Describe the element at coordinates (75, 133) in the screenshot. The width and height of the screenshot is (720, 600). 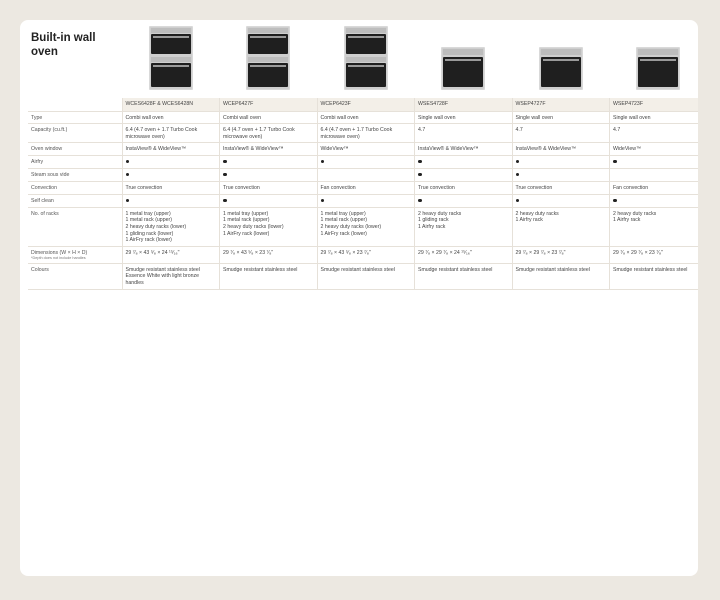
I see `spec-label: Capacity (cu.ft.)` at that location.